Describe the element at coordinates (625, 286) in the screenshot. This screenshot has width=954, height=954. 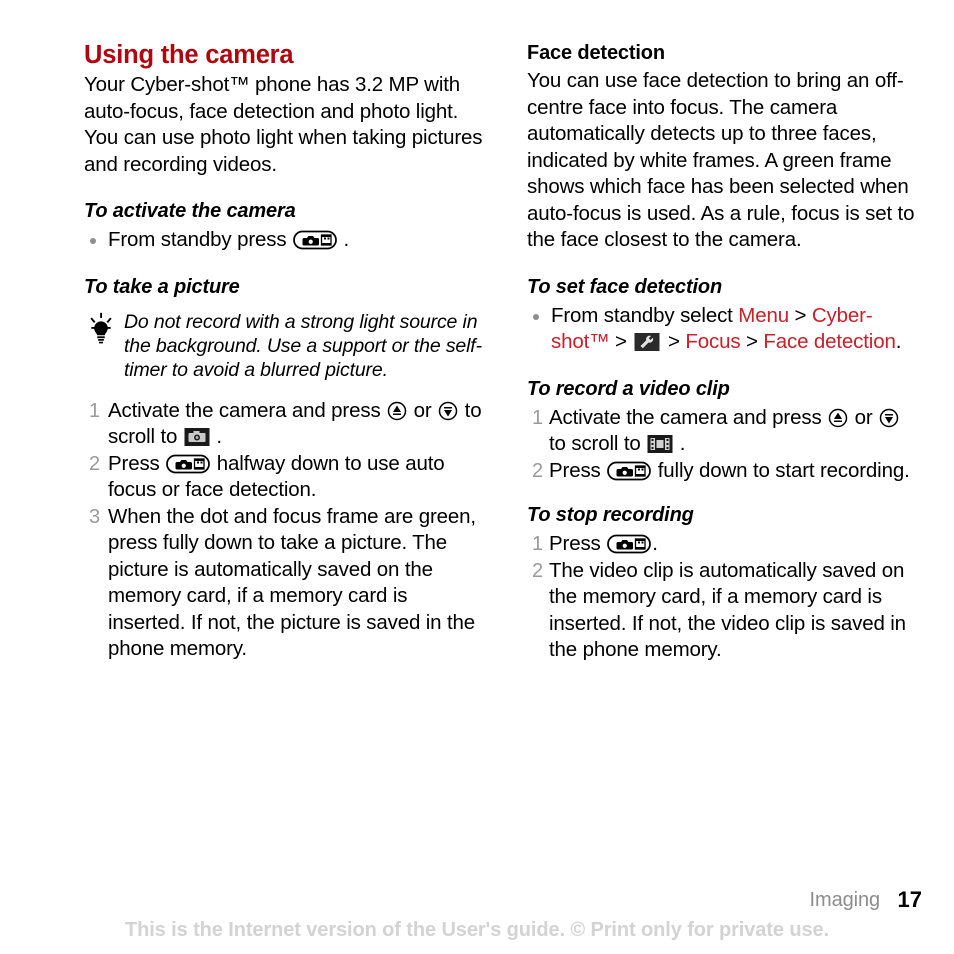
I see `heading-to-set-face-detection: To set face detection` at that location.